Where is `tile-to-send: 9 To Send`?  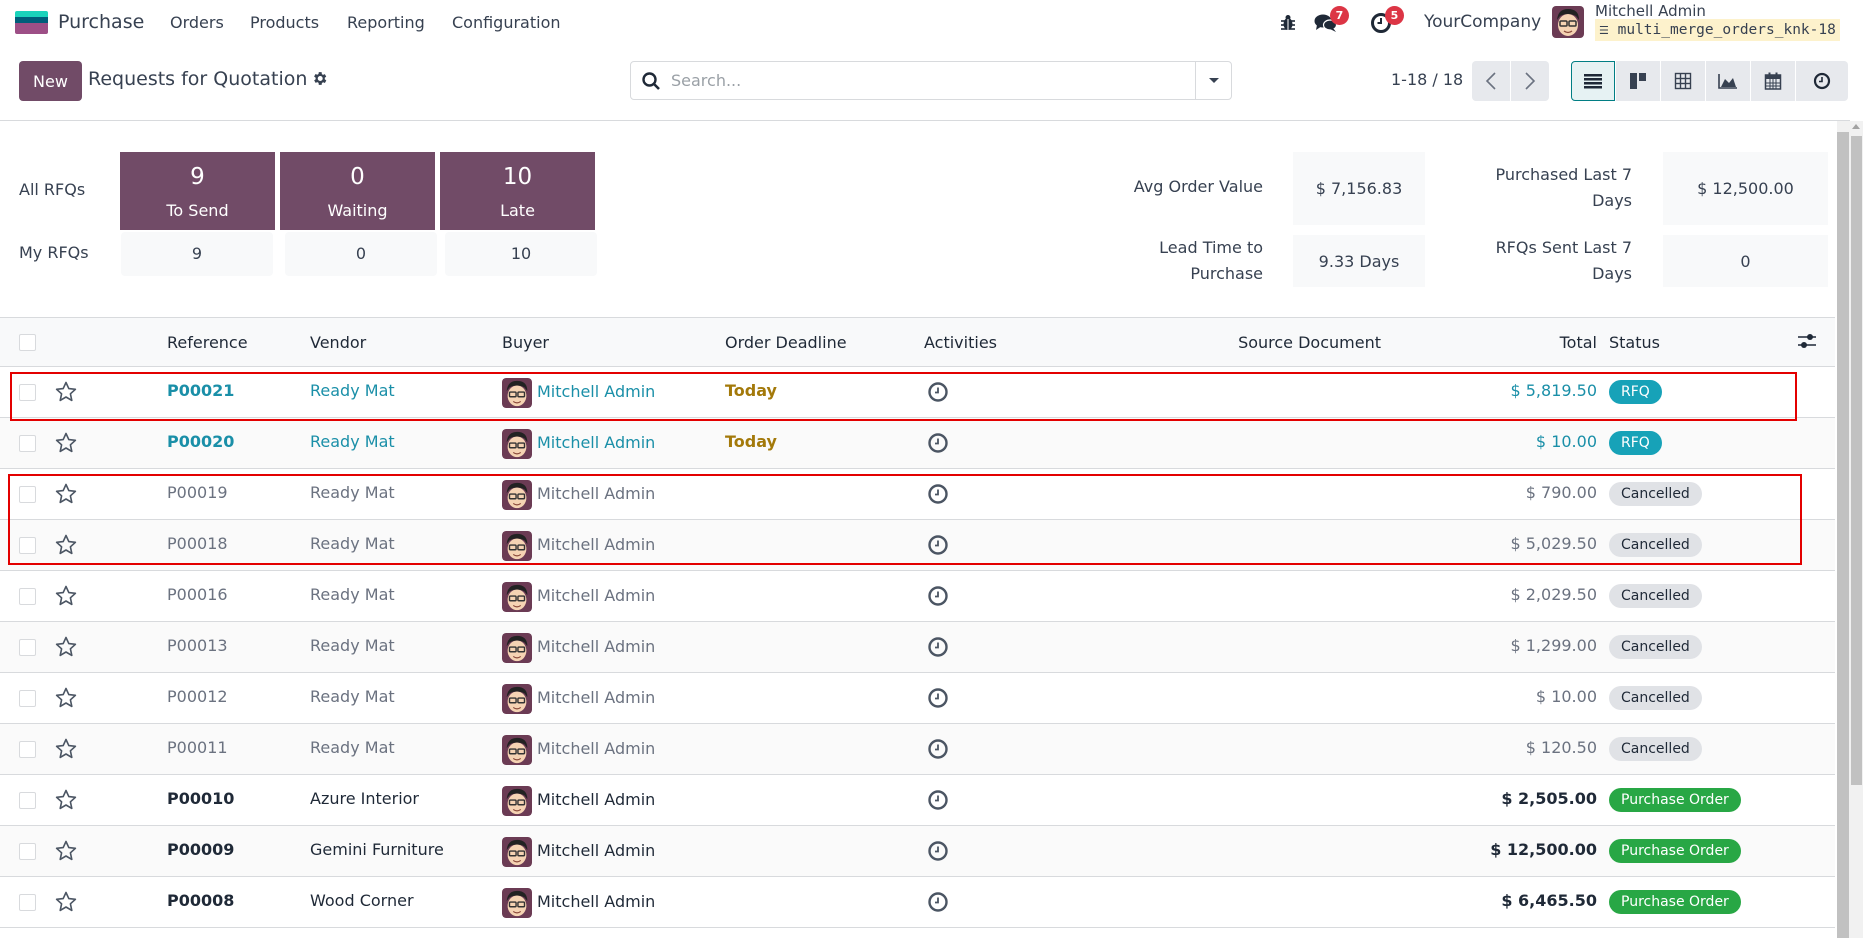 tile-to-send: 9 To Send is located at coordinates (197, 191).